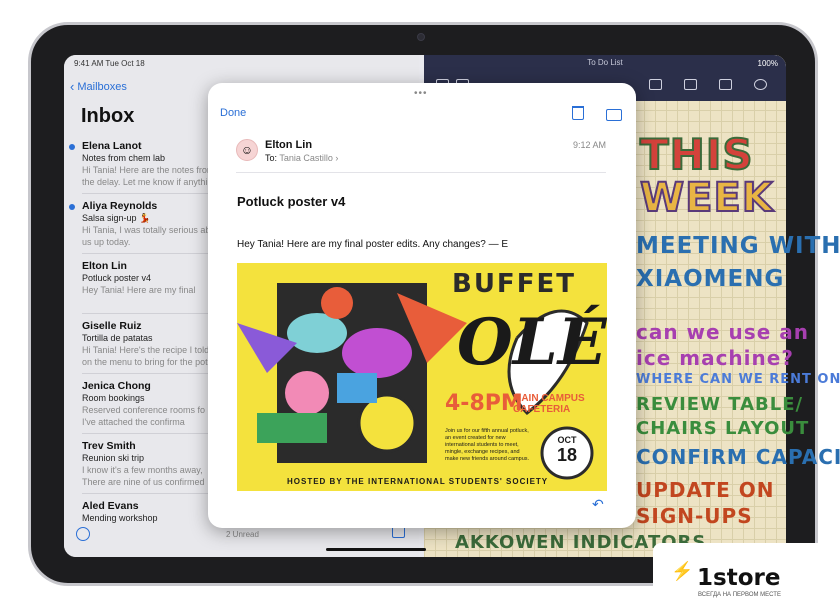  What do you see at coordinates (482, 445) in the screenshot?
I see `blurb-line: international students to meet,` at bounding box center [482, 445].